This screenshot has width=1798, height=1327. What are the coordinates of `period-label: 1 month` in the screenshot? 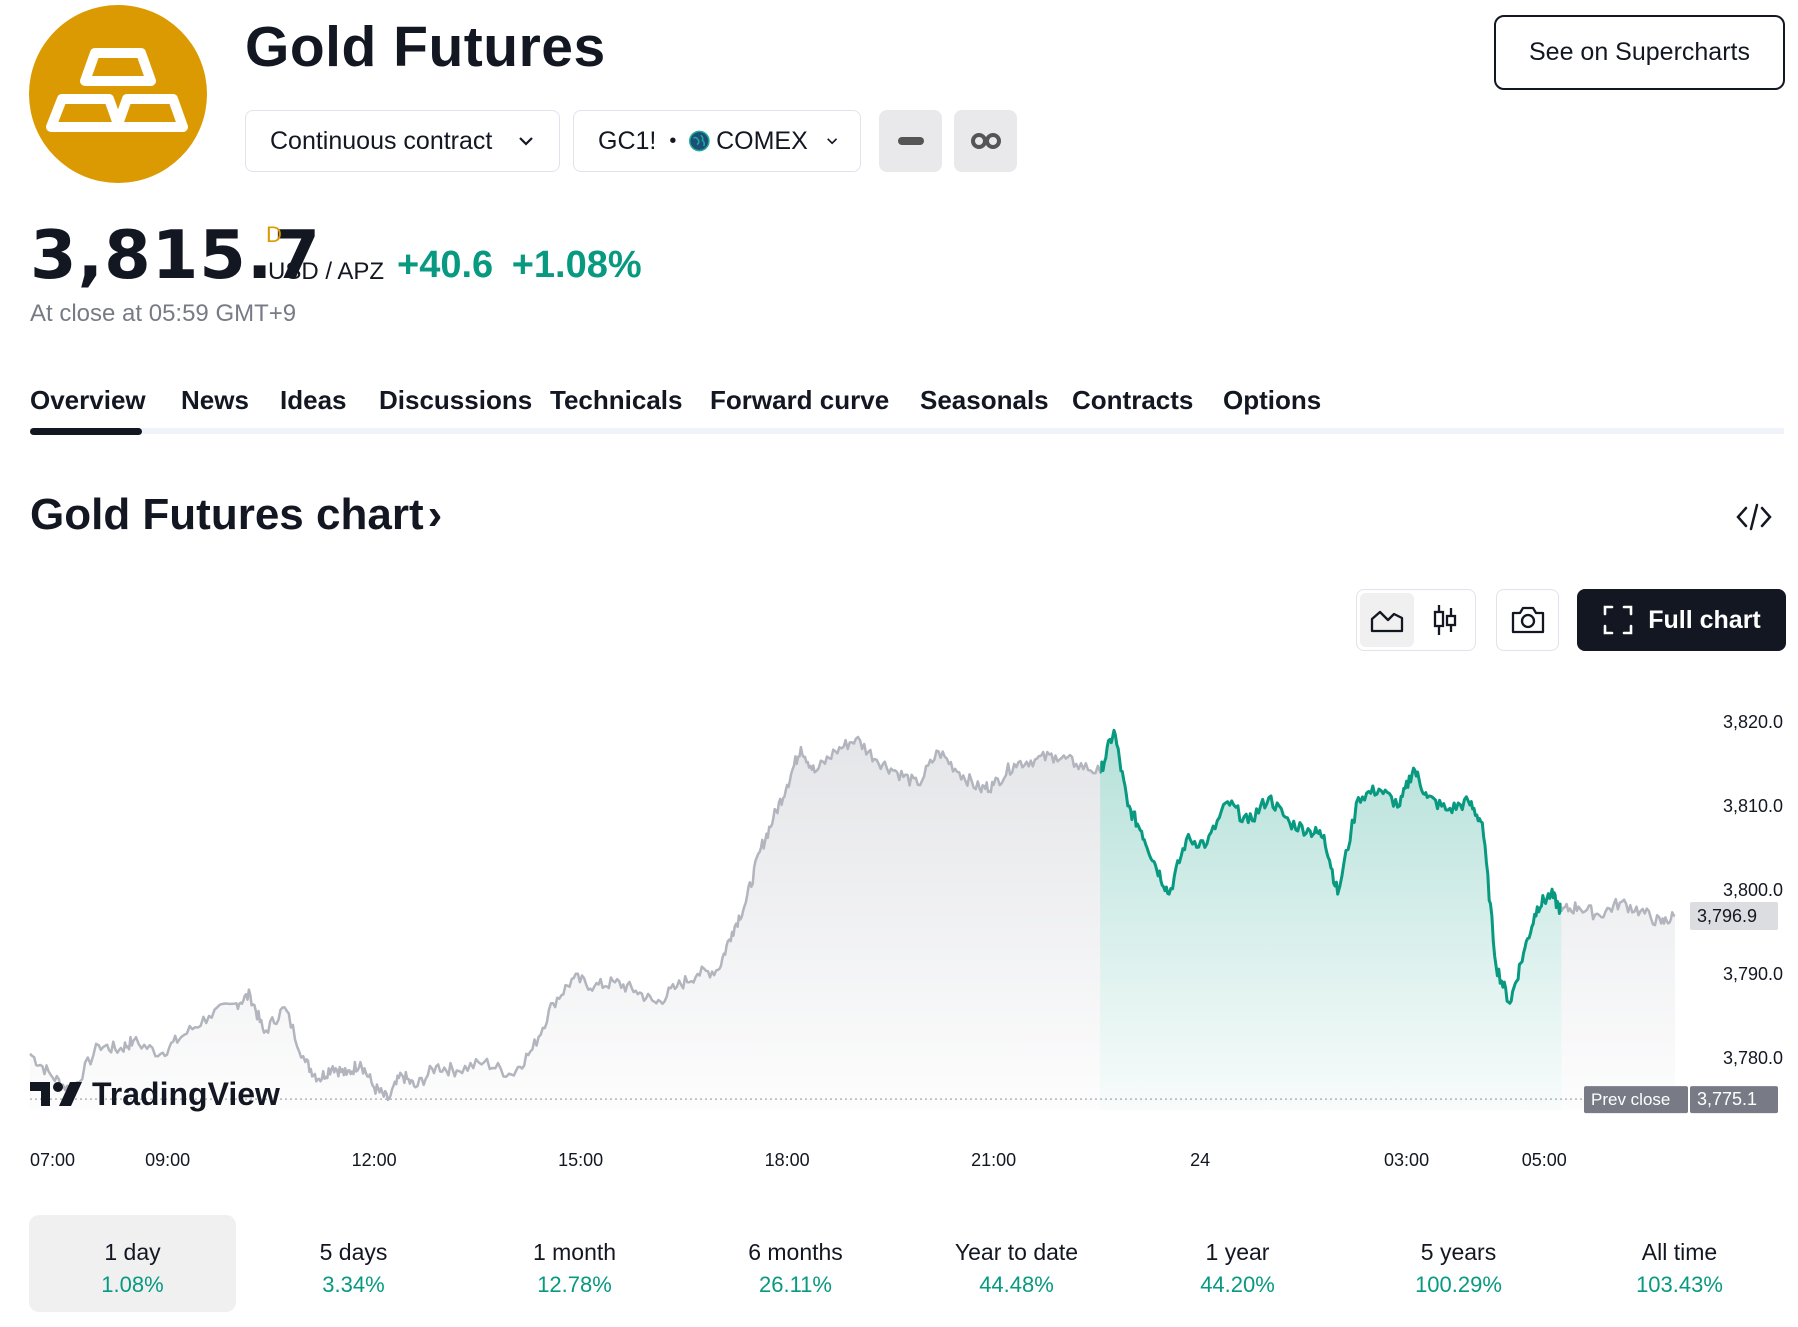 It's located at (574, 1252).